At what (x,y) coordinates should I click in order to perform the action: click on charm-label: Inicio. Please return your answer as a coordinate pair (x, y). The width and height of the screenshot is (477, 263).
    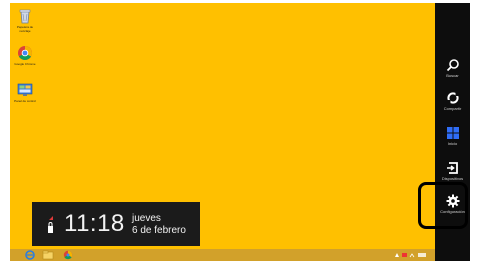
    Looking at the image, I should click on (452, 143).